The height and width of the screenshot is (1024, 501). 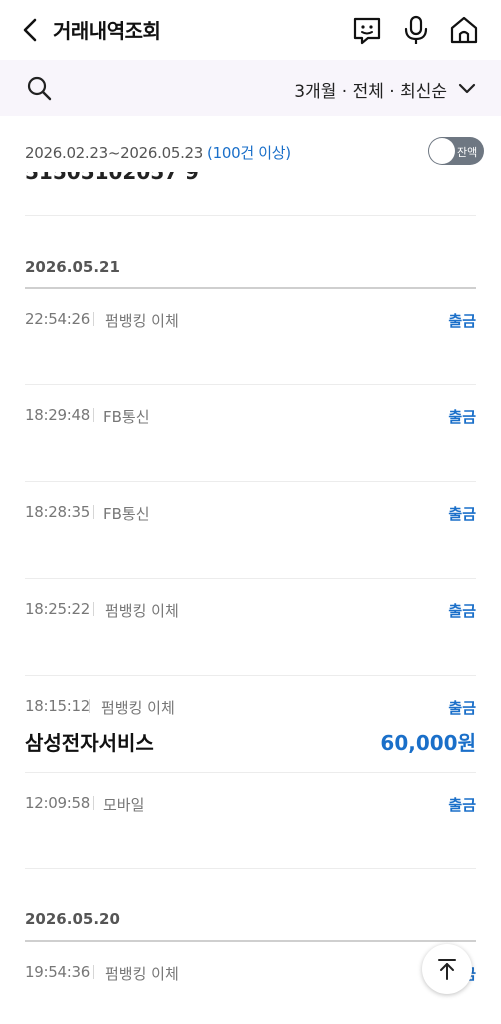 I want to click on transaction-name: 삼성전자서비스, so click(x=89, y=743).